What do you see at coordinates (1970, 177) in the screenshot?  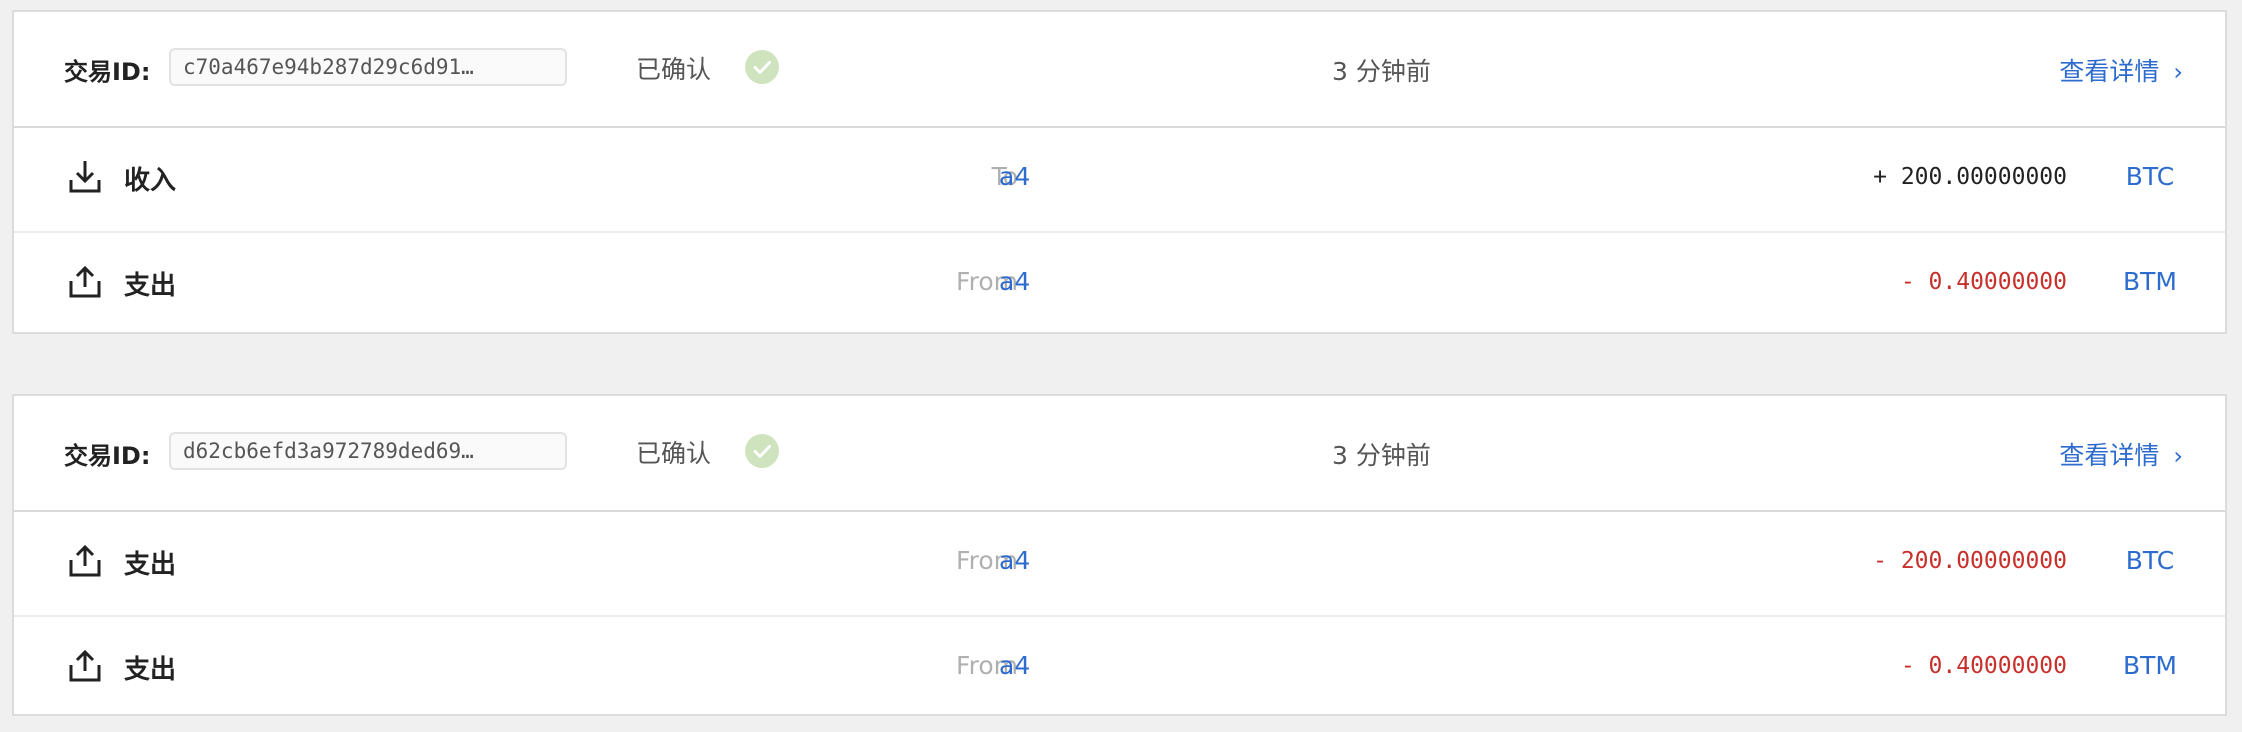 I see `amount: + 200.00000000` at bounding box center [1970, 177].